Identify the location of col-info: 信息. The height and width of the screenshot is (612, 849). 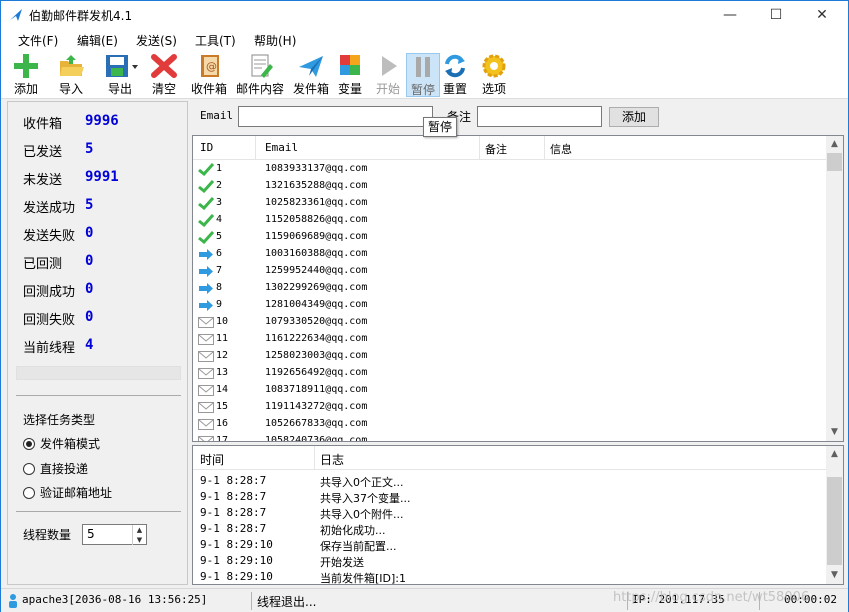
(561, 149).